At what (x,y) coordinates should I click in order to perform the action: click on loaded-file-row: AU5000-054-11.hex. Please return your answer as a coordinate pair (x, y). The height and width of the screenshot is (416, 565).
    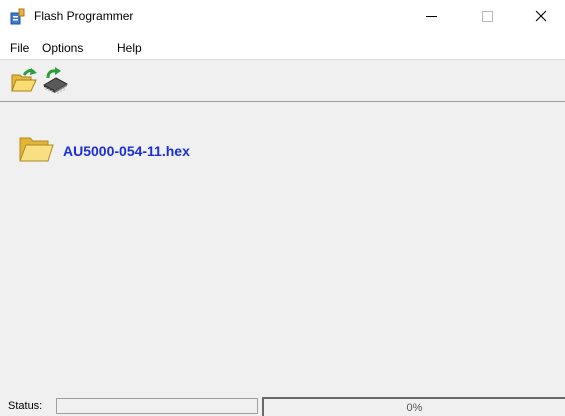
    Looking at the image, I should click on (168, 152).